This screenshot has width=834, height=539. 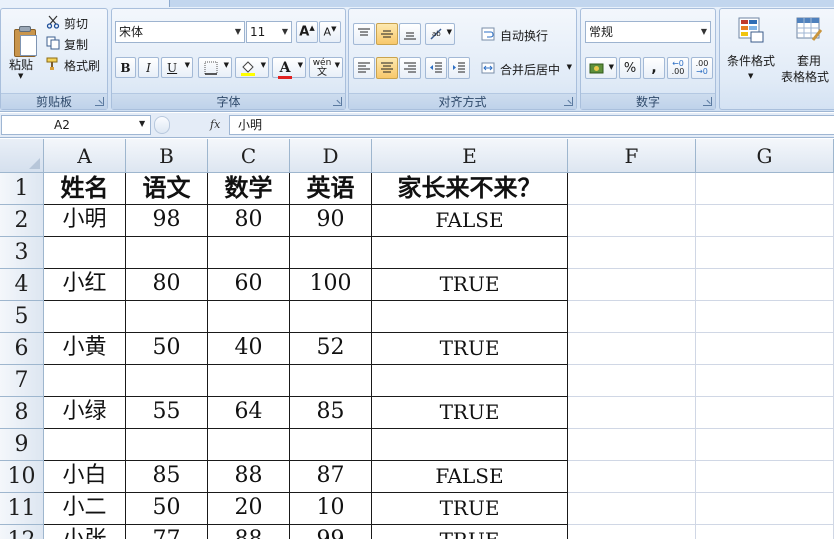 What do you see at coordinates (226, 65) in the screenshot?
I see `borders-dropdown-icon: ▼` at bounding box center [226, 65].